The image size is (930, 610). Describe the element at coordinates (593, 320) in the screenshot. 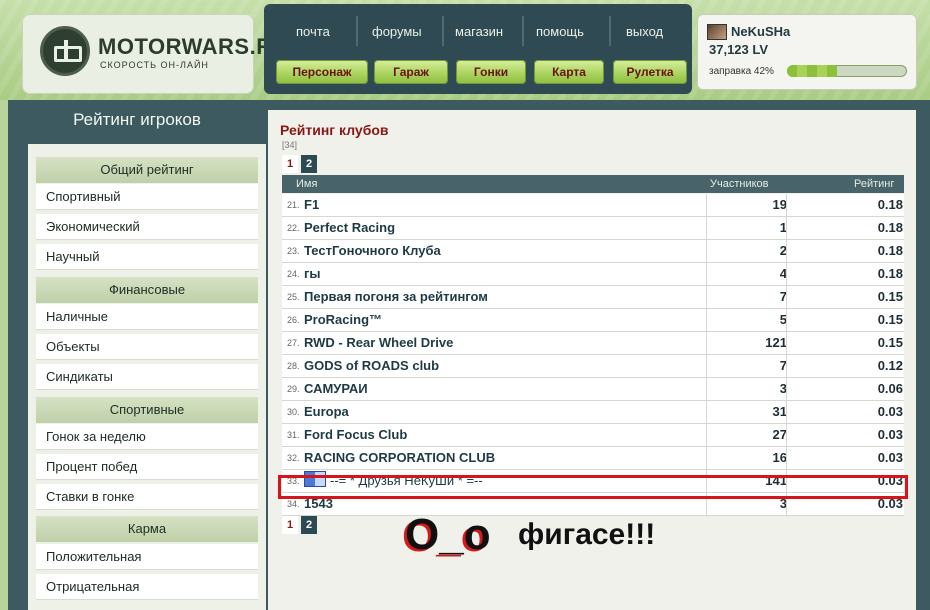

I see `table-row: 26. ProRacing™ 5 0.15` at that location.